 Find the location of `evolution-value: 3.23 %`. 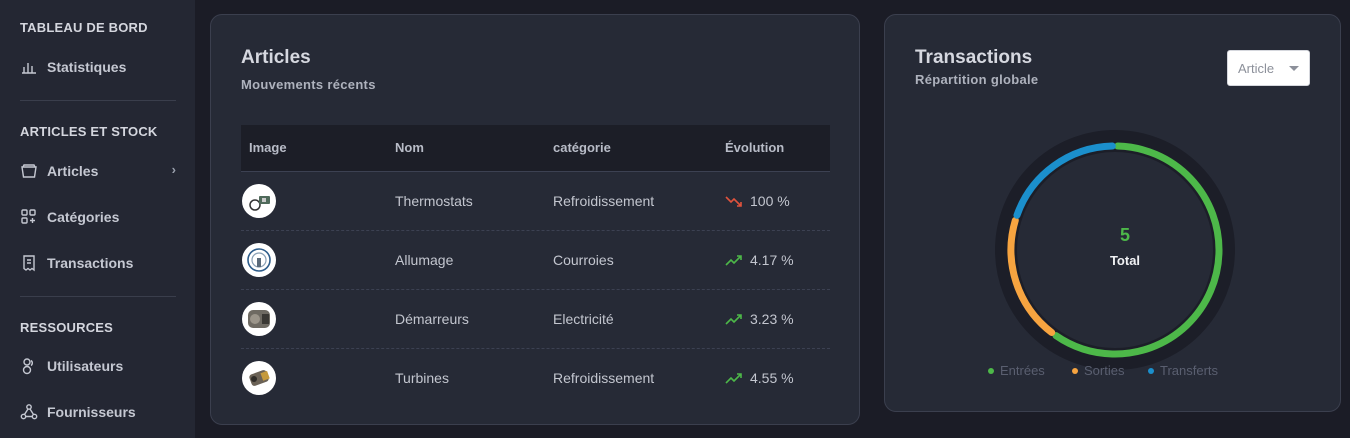

evolution-value: 3.23 % is located at coordinates (759, 319).